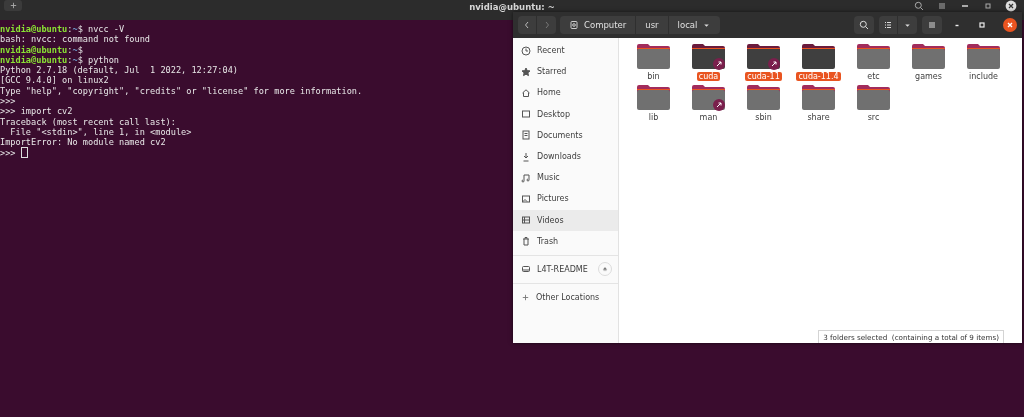 The width and height of the screenshot is (1024, 417). What do you see at coordinates (565, 298) in the screenshot?
I see `sidebar-item: Other Locations` at bounding box center [565, 298].